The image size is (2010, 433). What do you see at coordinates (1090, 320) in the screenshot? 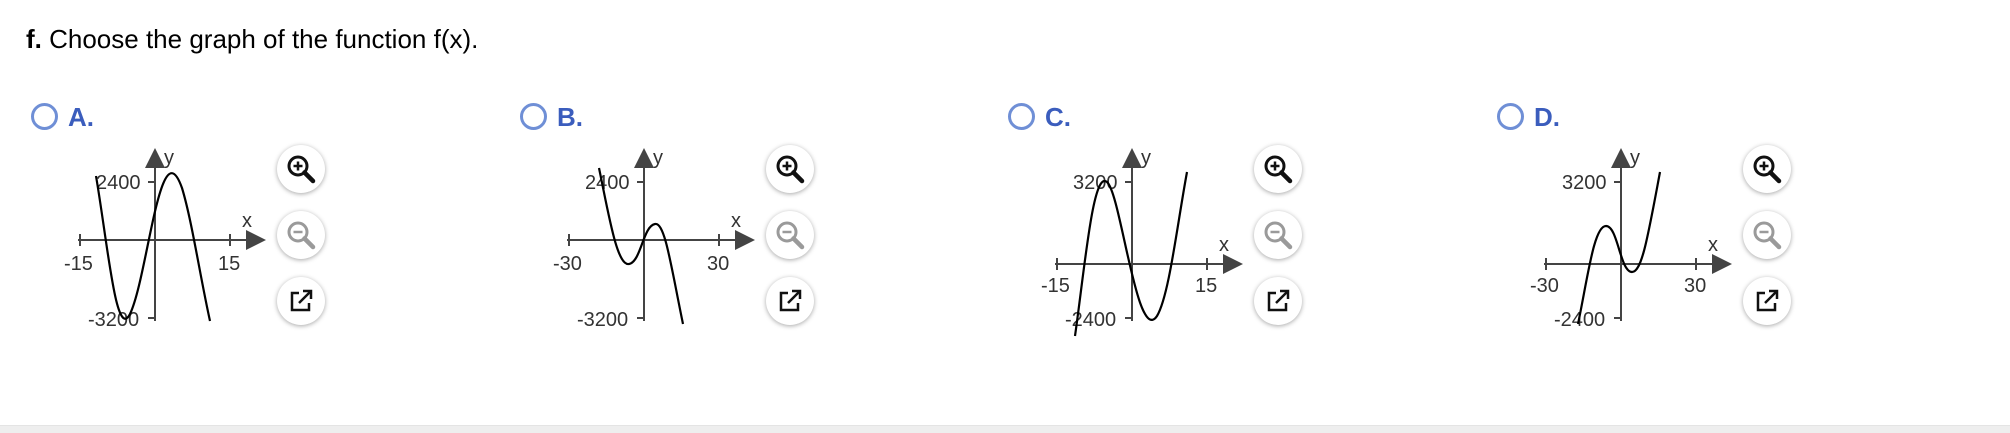
I see `y-tick-label: -2400` at bounding box center [1090, 320].